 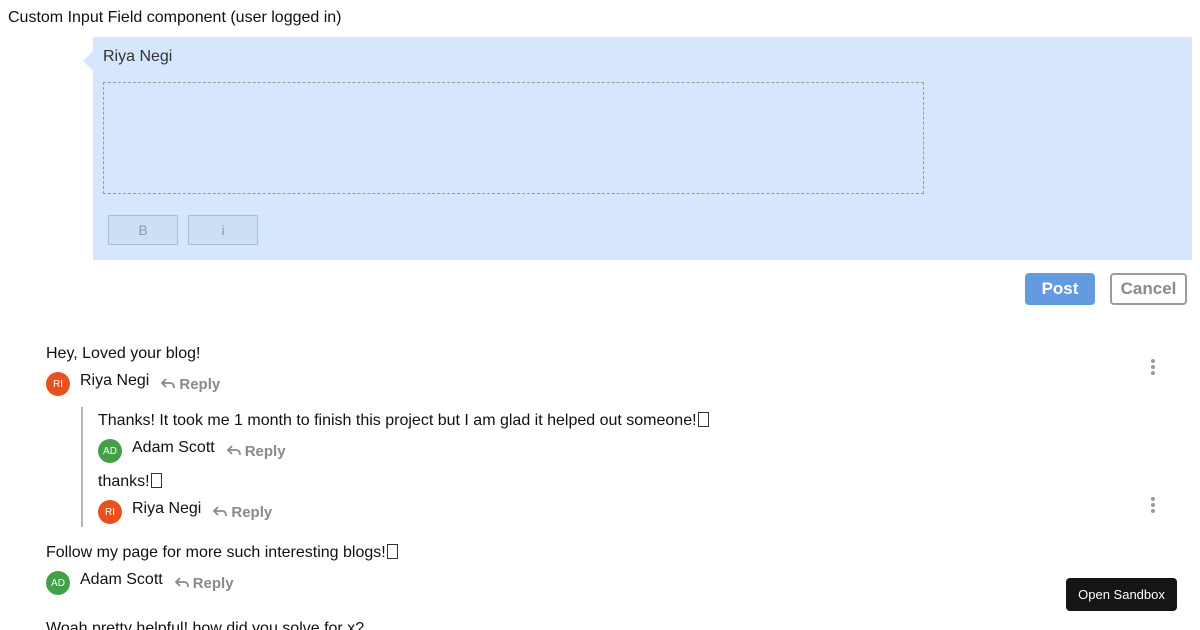 What do you see at coordinates (124, 481) in the screenshot?
I see `reply-text-content: thanks!` at bounding box center [124, 481].